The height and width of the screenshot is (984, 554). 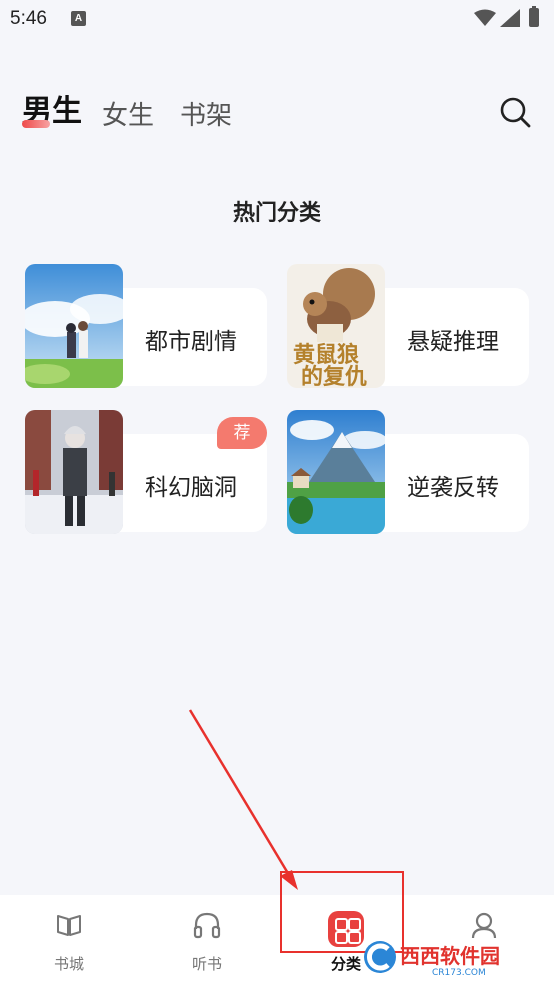 What do you see at coordinates (69, 939) in the screenshot?
I see `nav-bookstore: 书城` at bounding box center [69, 939].